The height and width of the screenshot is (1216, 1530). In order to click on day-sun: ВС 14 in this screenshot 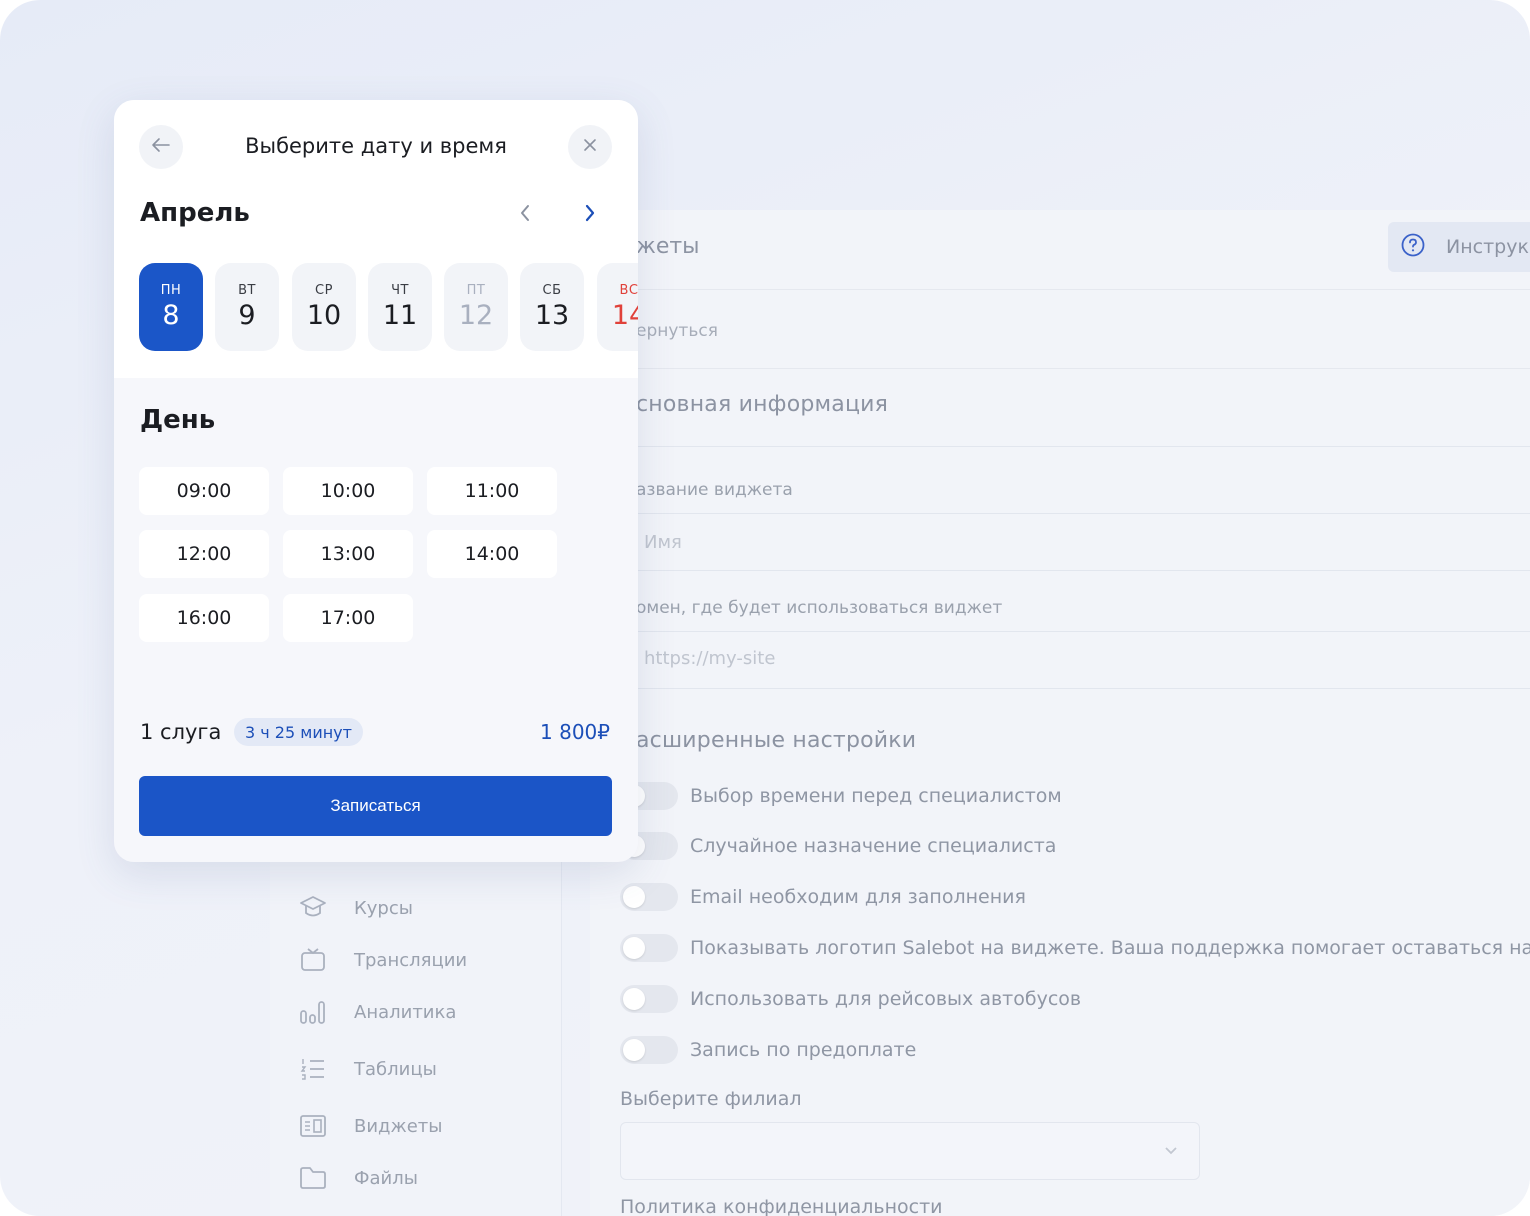, I will do `click(617, 307)`.